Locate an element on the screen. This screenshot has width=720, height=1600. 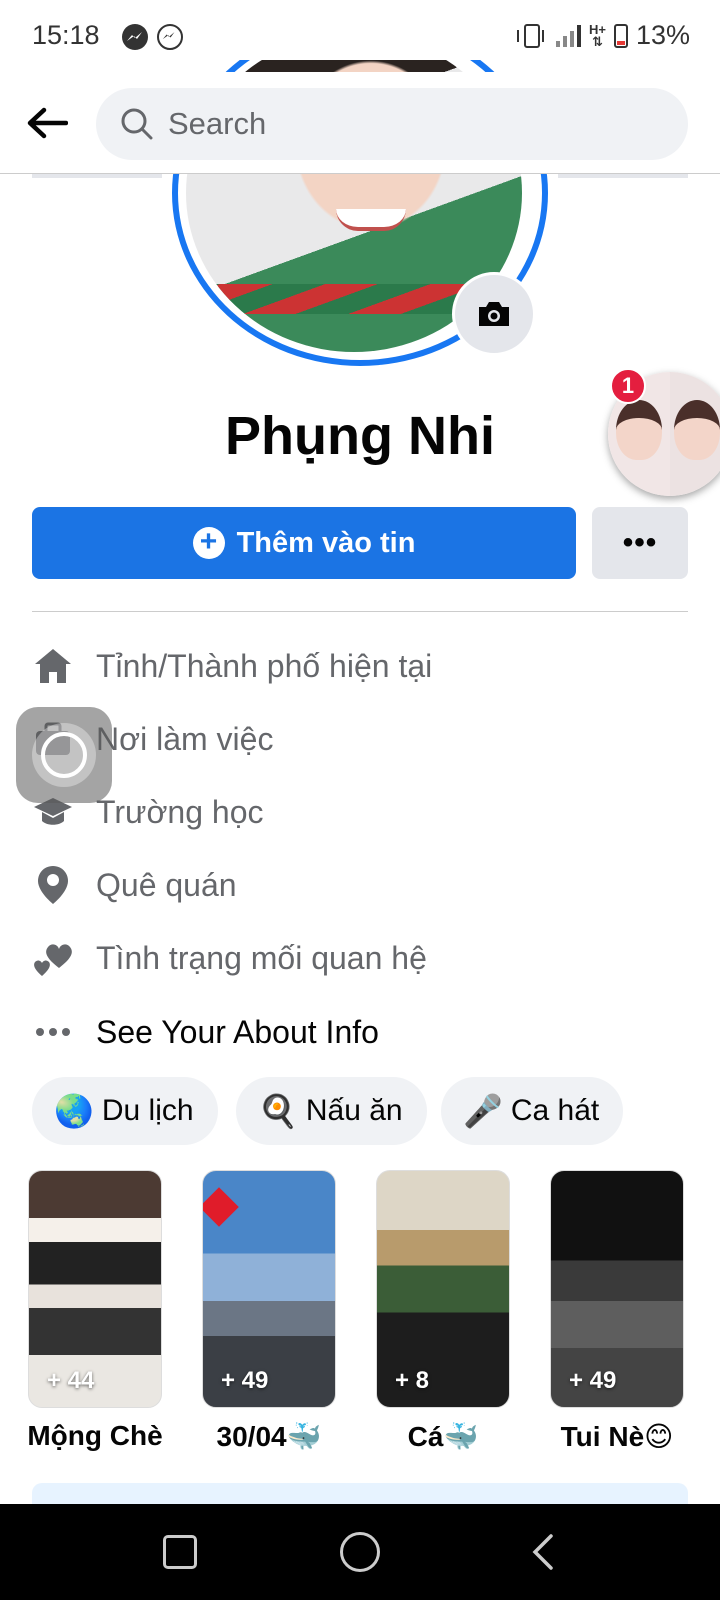
home-icon is located at coordinates (53, 666).